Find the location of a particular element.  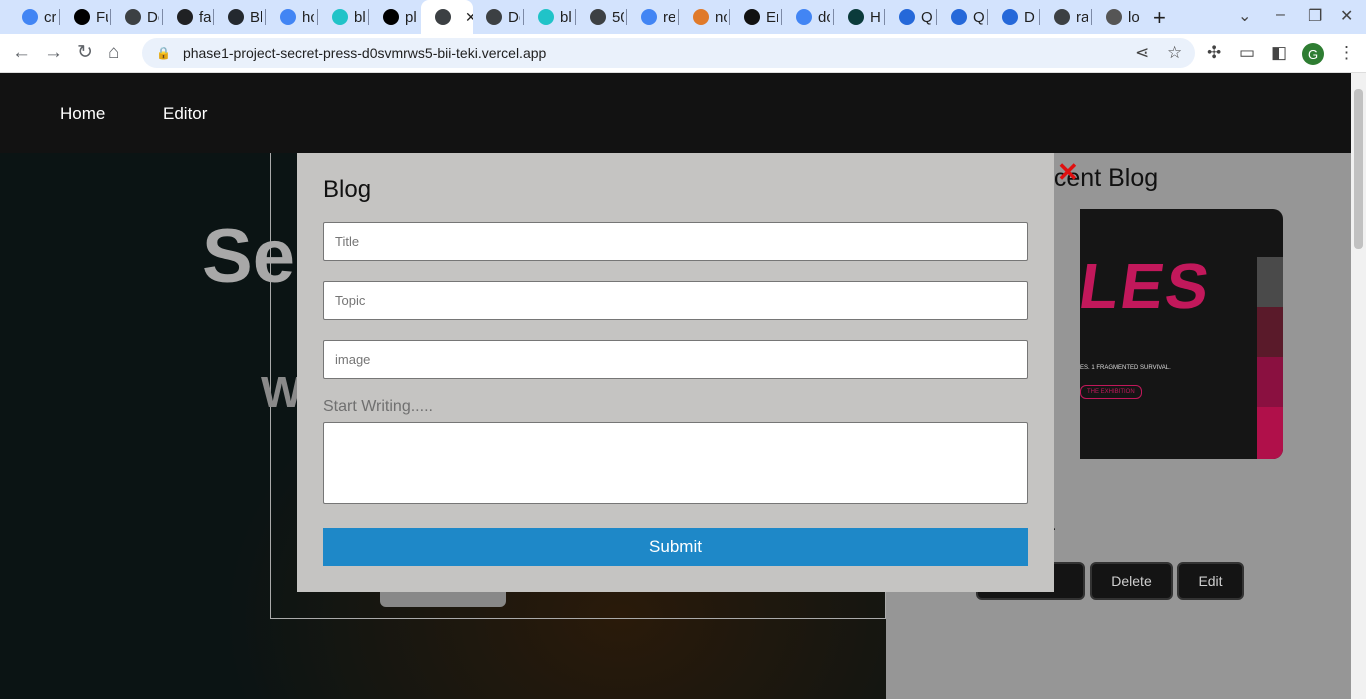

page-scrollbar is located at coordinates (1358, 386).